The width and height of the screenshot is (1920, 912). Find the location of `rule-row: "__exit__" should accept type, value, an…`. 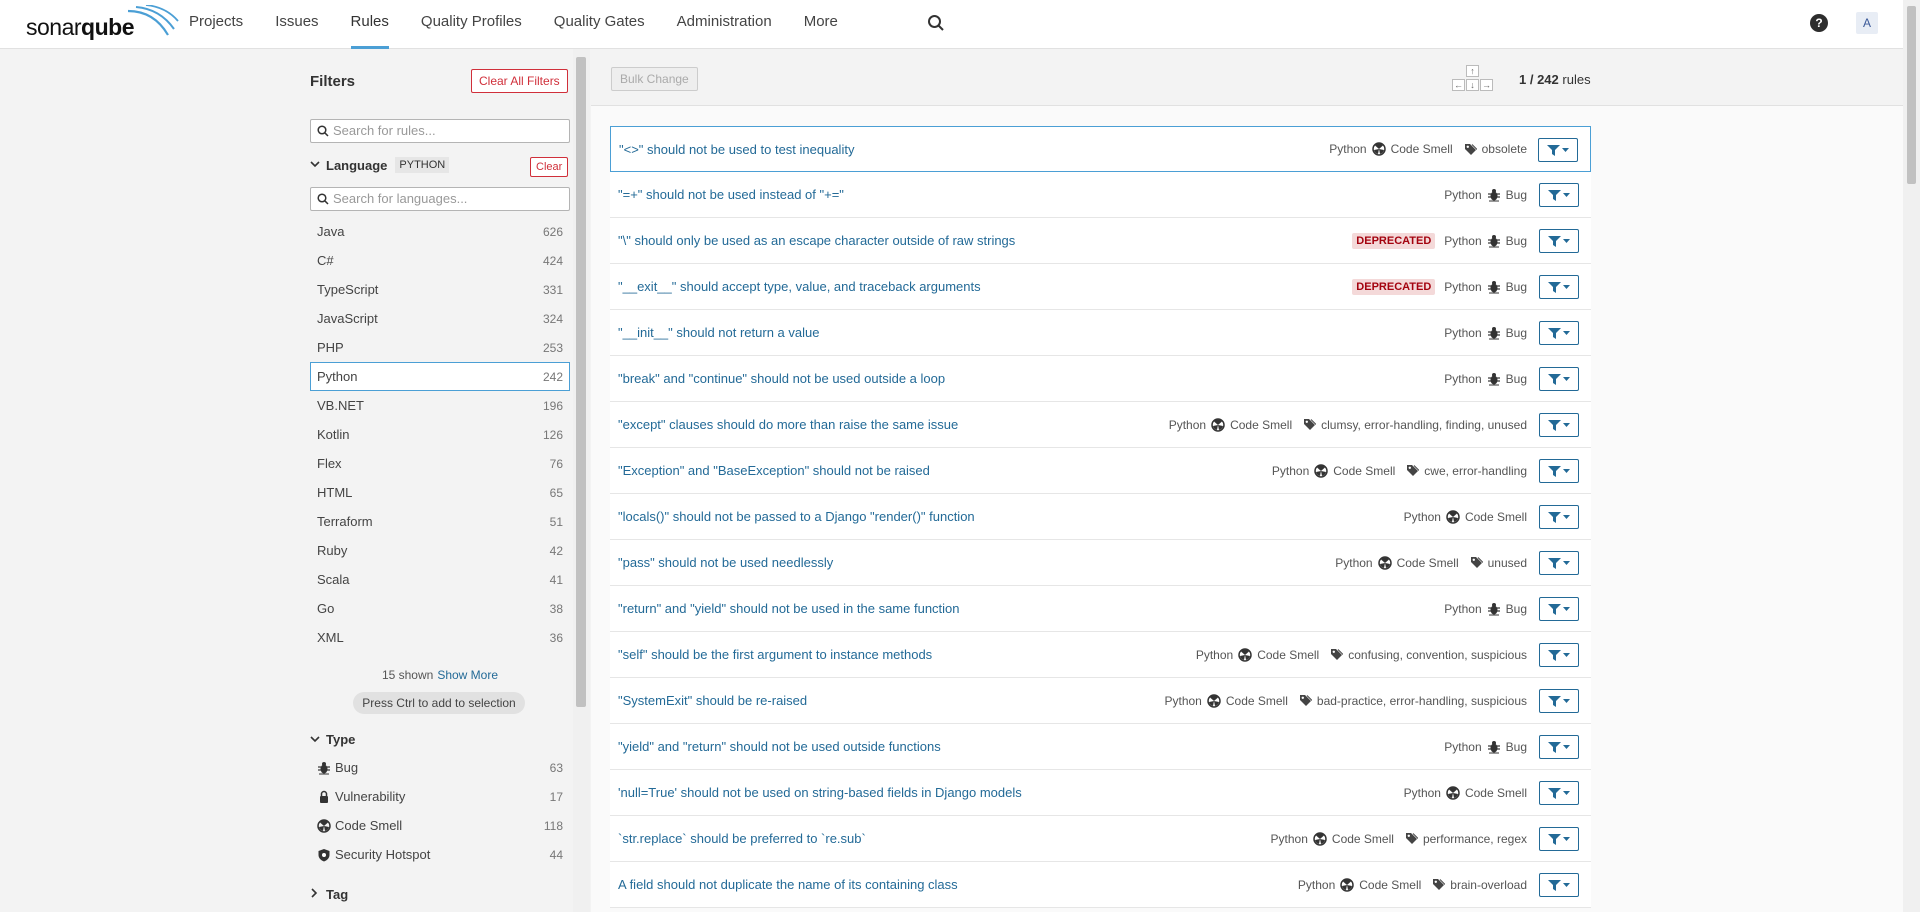

rule-row: "__exit__" should accept type, value, an… is located at coordinates (1100, 287).